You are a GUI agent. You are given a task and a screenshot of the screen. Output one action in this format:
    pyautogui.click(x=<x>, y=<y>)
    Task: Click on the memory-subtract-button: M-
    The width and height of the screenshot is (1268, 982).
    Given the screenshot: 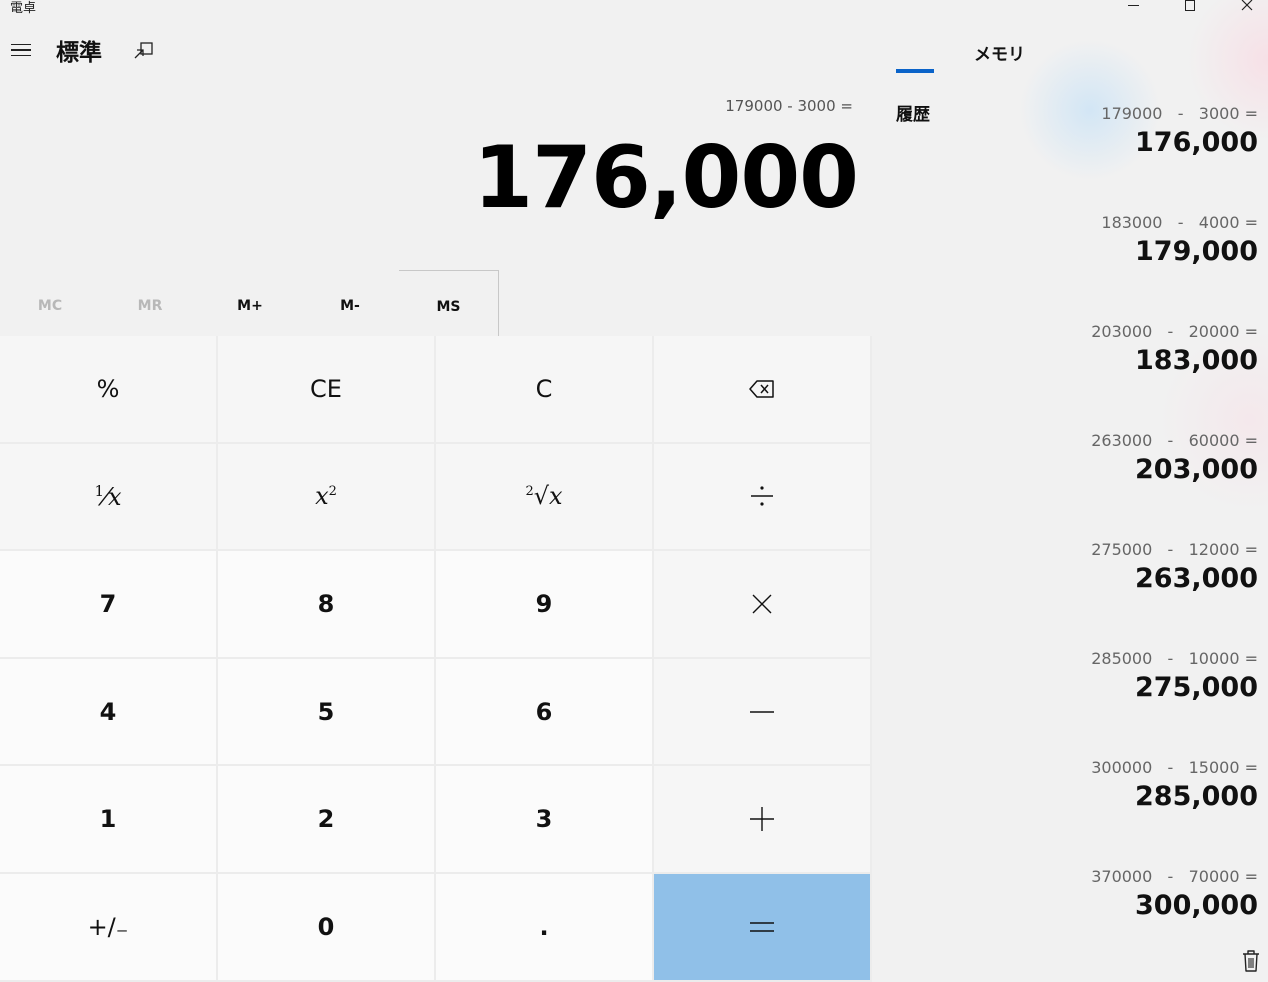 What is the action you would take?
    pyautogui.click(x=350, y=303)
    